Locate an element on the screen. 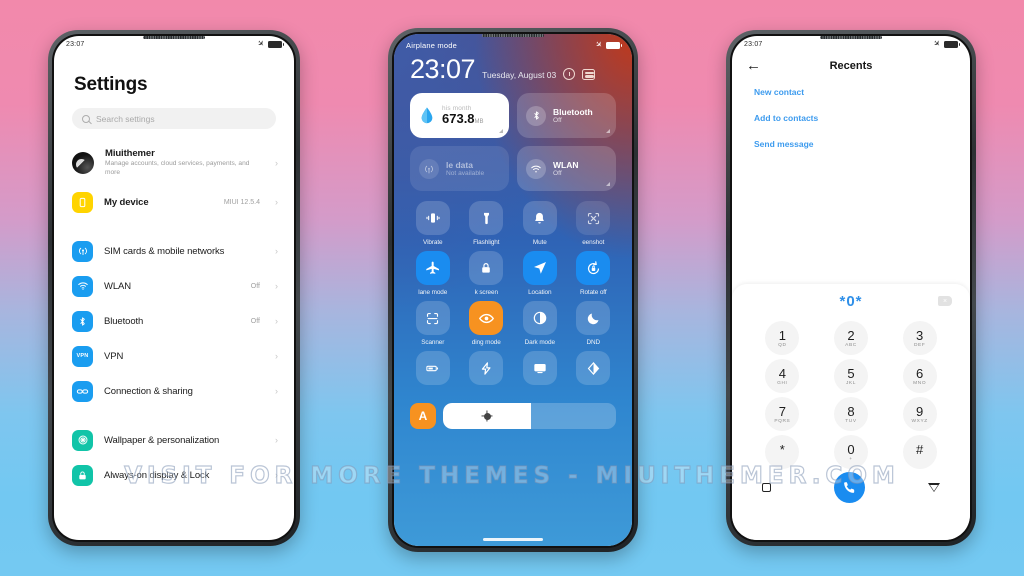 The width and height of the screenshot is (1024, 576). toggle-reading-mode: ding mode is located at coordinates (487, 323).